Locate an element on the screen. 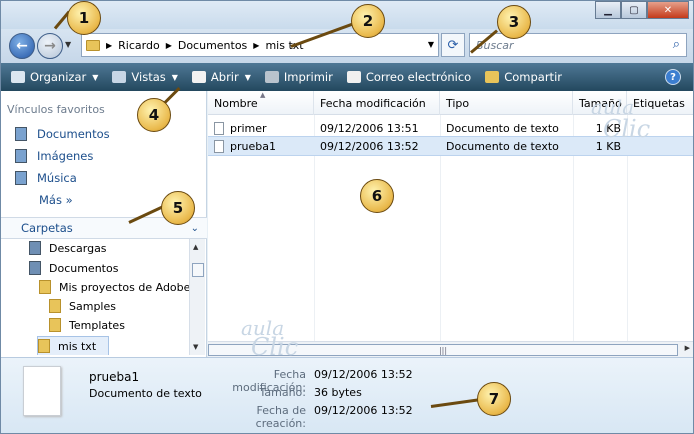  refresh-button: ⟳ is located at coordinates (453, 45).